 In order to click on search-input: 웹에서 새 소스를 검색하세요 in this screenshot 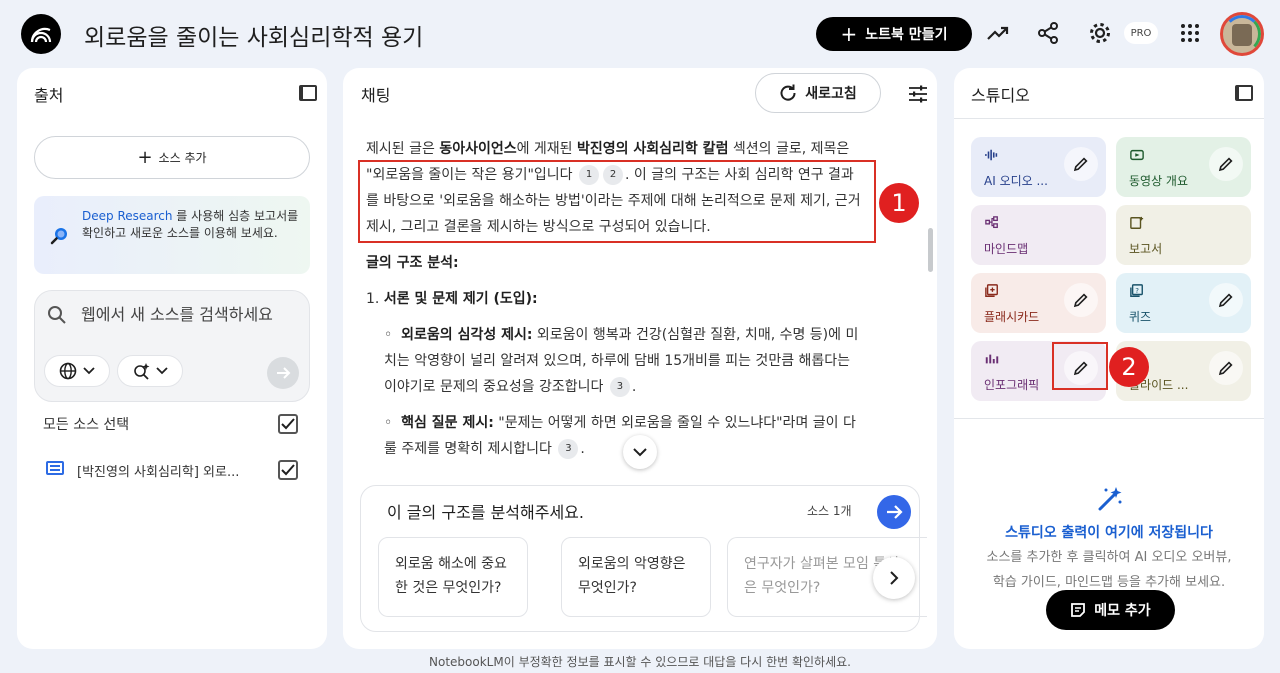, I will do `click(181, 315)`.